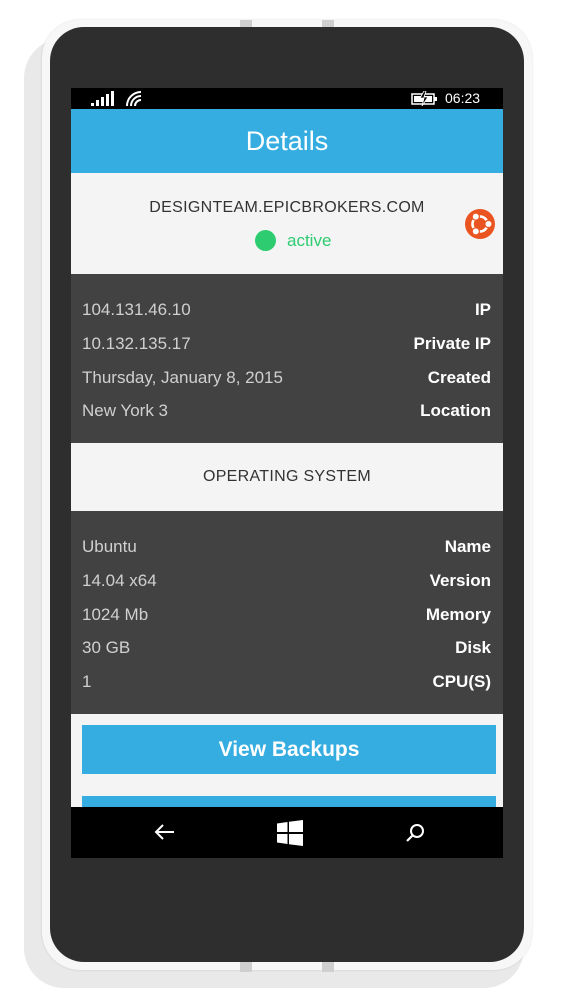  Describe the element at coordinates (286, 581) in the screenshot. I see `info-row-version: 14.04 x64 Version` at that location.